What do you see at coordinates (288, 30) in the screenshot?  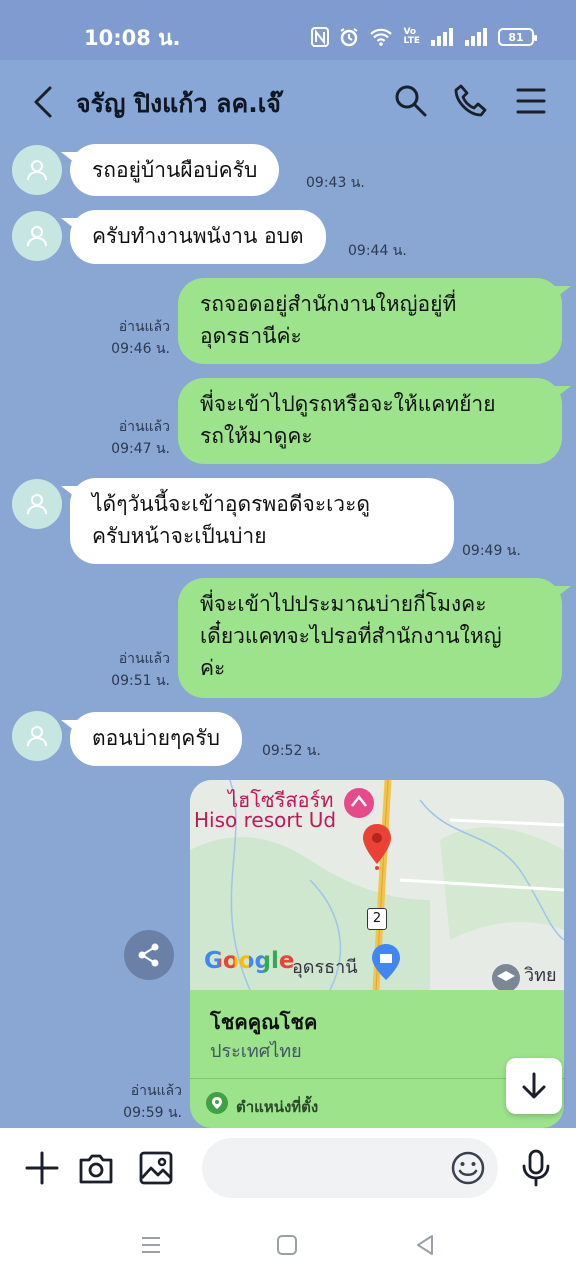 I see `status-bar: 10:08 น. Vo LTE 81` at bounding box center [288, 30].